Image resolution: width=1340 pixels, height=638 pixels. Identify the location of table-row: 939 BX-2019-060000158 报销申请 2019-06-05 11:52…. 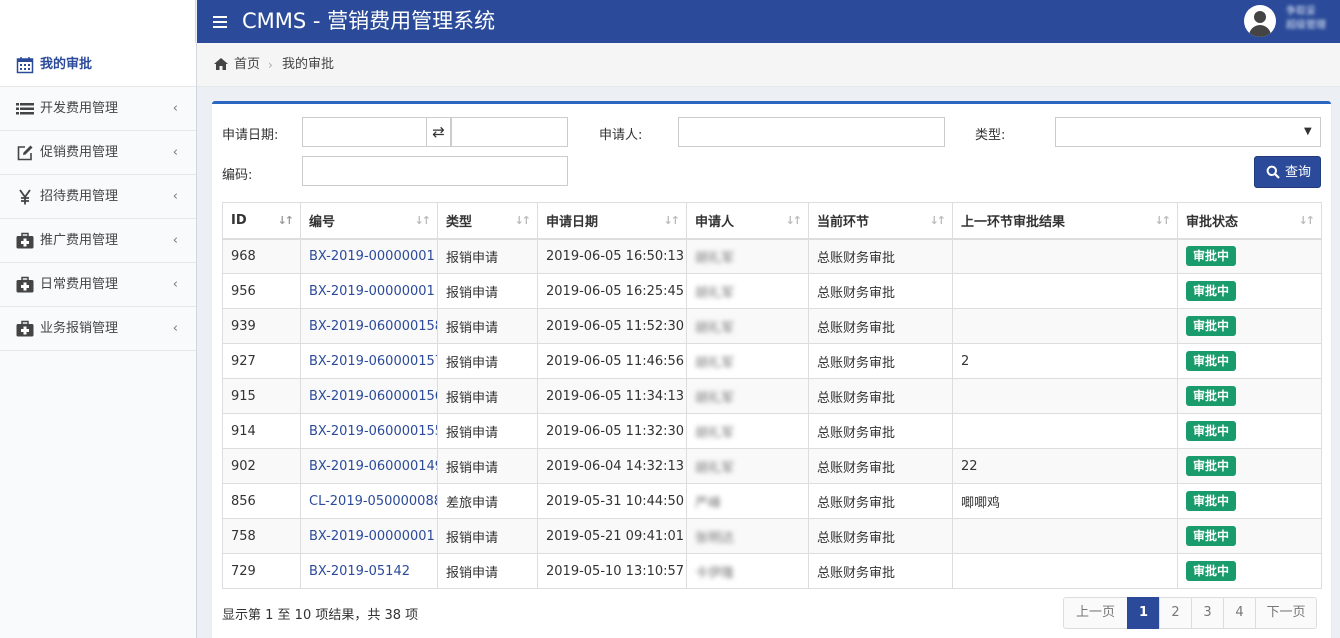
(772, 326).